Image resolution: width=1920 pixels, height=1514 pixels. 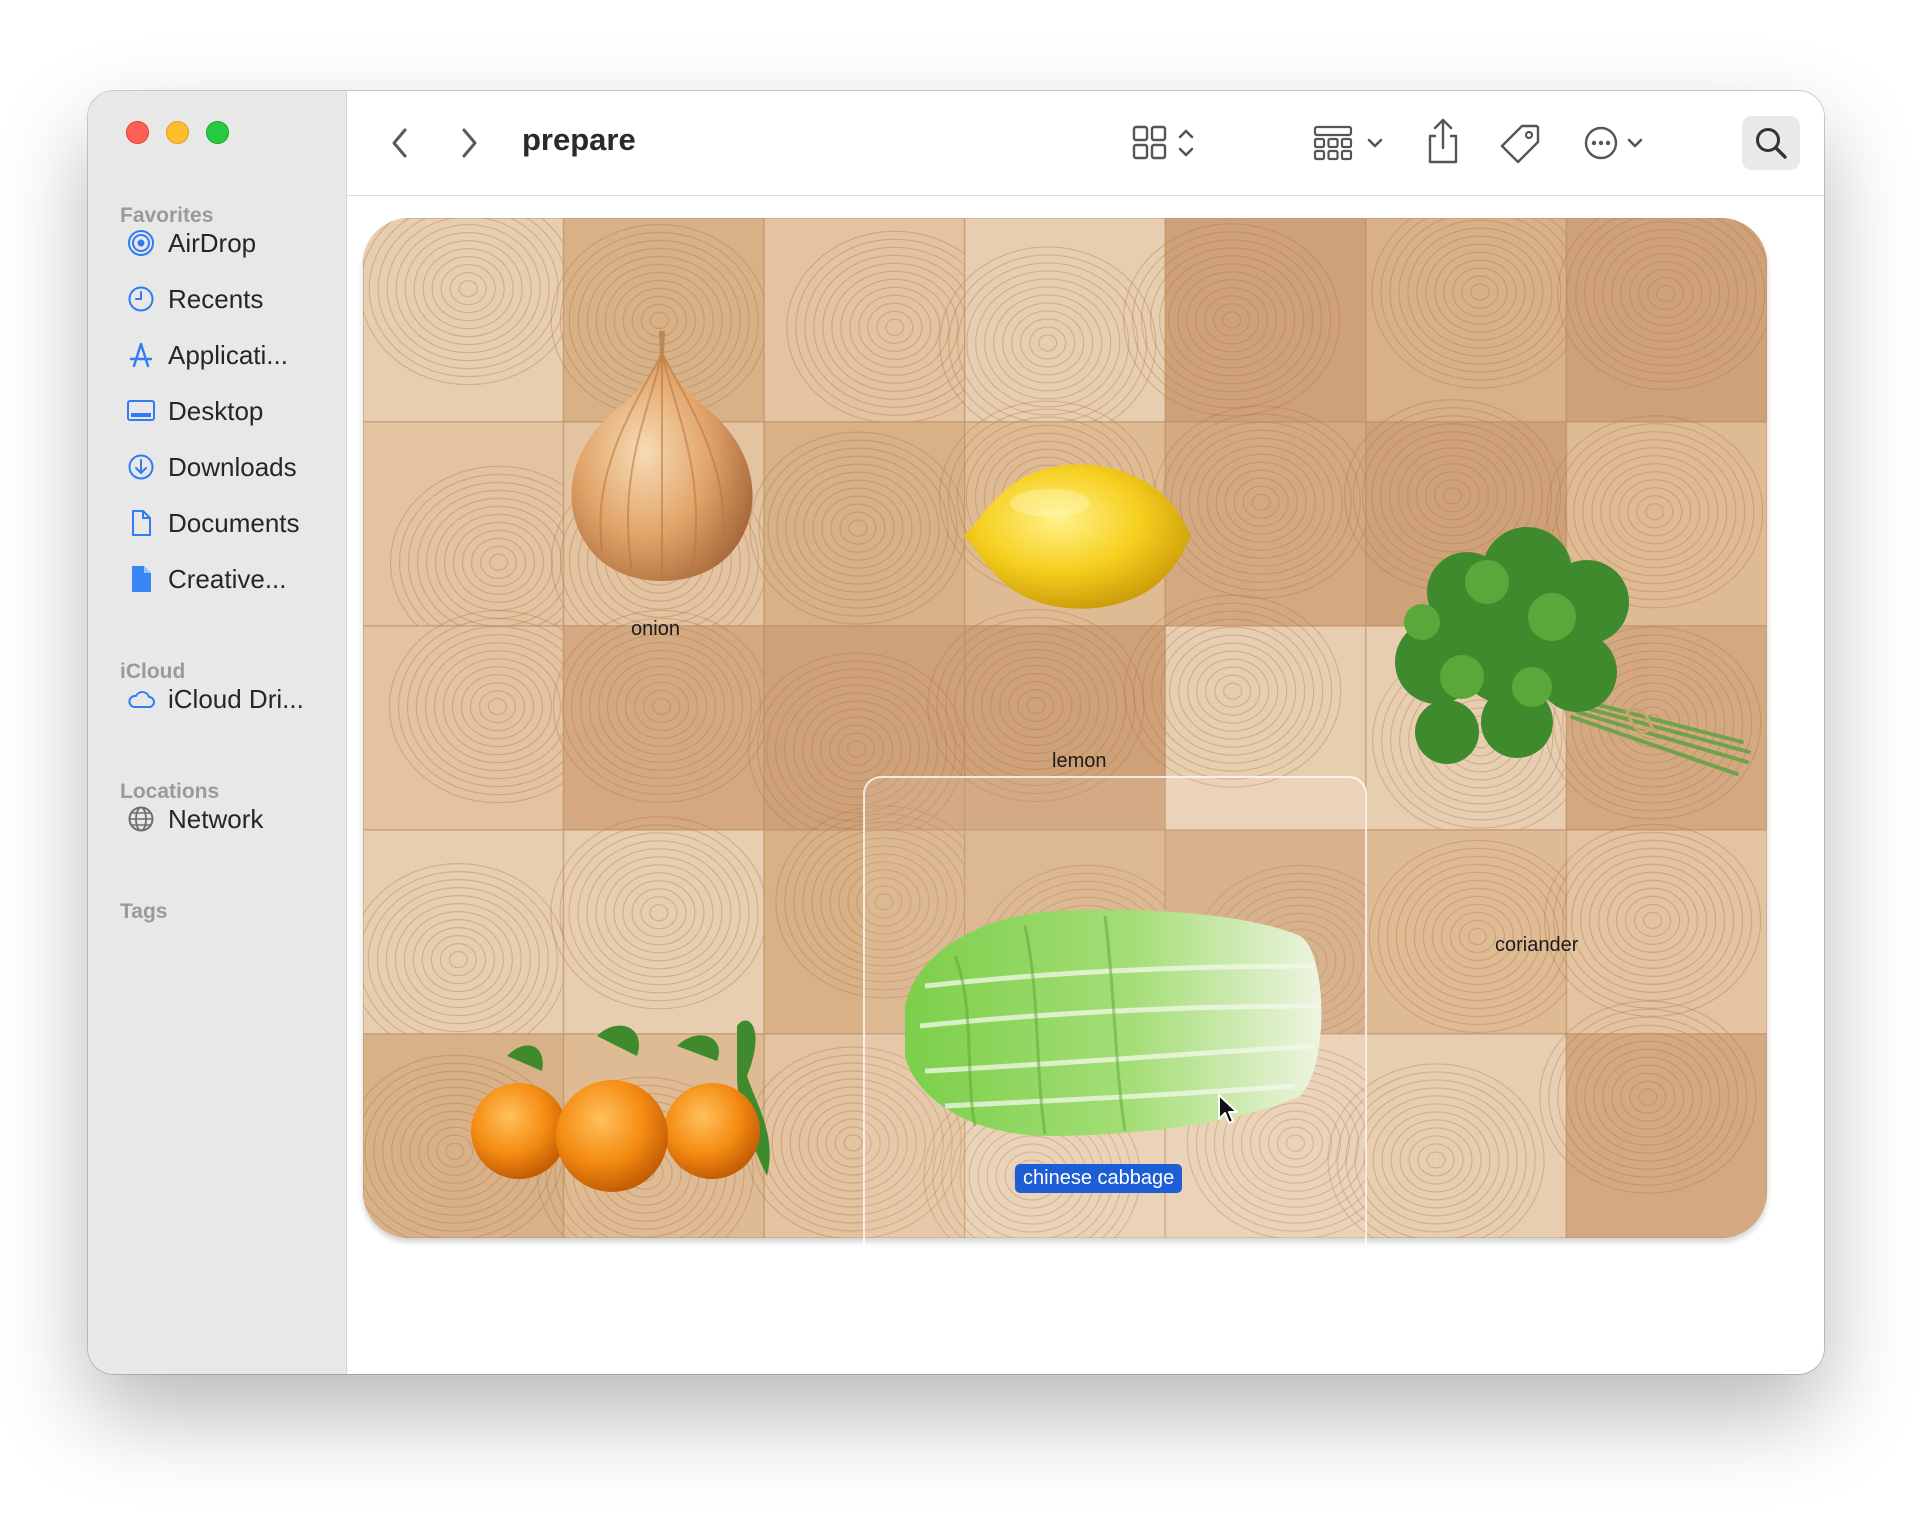 What do you see at coordinates (1348, 143) in the screenshot?
I see `group-icon` at bounding box center [1348, 143].